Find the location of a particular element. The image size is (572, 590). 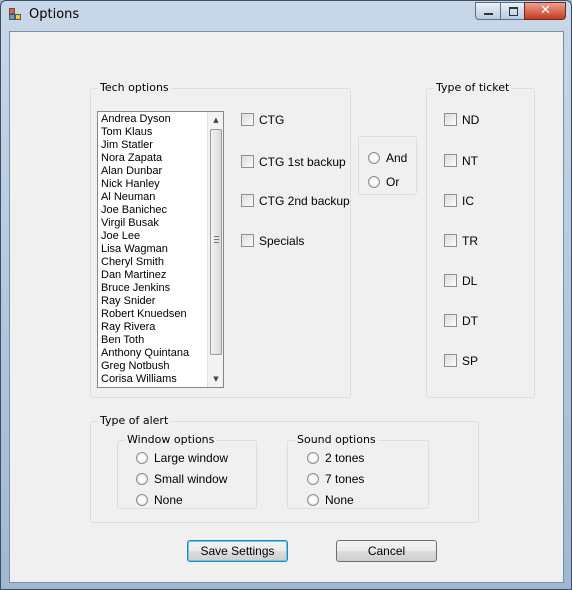

large-window-radio is located at coordinates (142, 458).